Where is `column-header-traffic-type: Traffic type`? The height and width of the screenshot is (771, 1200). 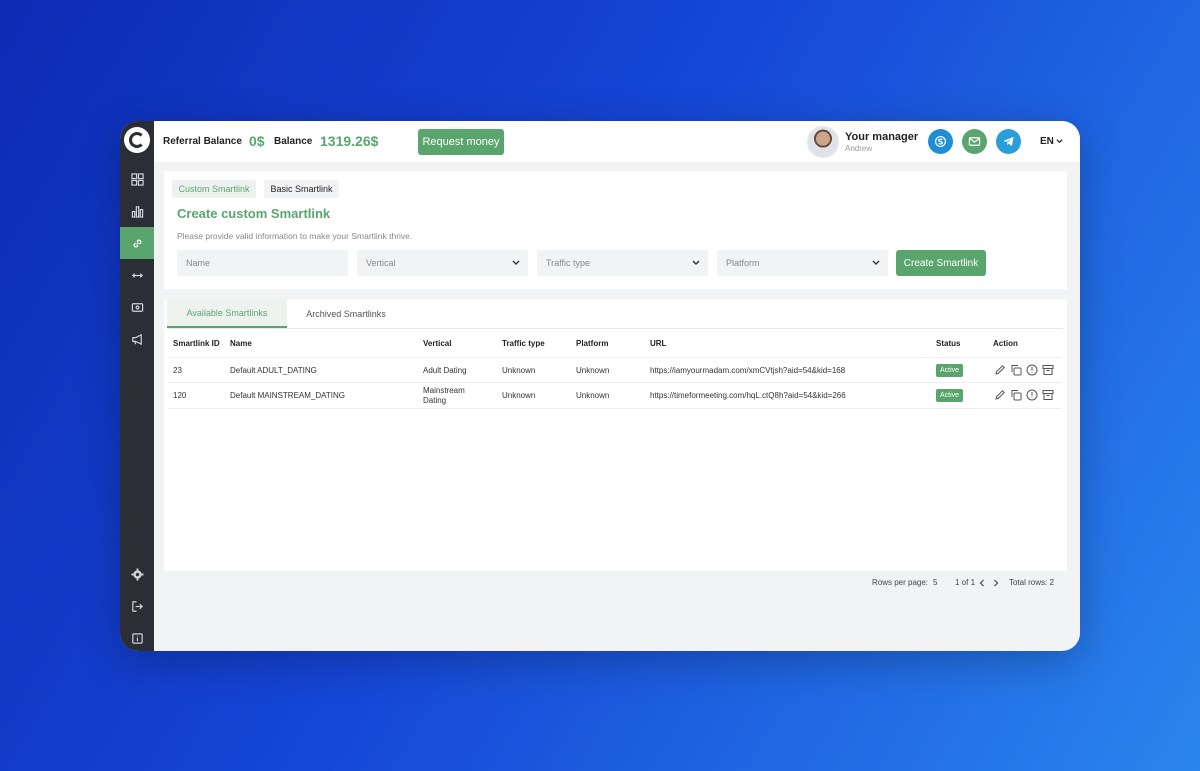 column-header-traffic-type: Traffic type is located at coordinates (523, 343).